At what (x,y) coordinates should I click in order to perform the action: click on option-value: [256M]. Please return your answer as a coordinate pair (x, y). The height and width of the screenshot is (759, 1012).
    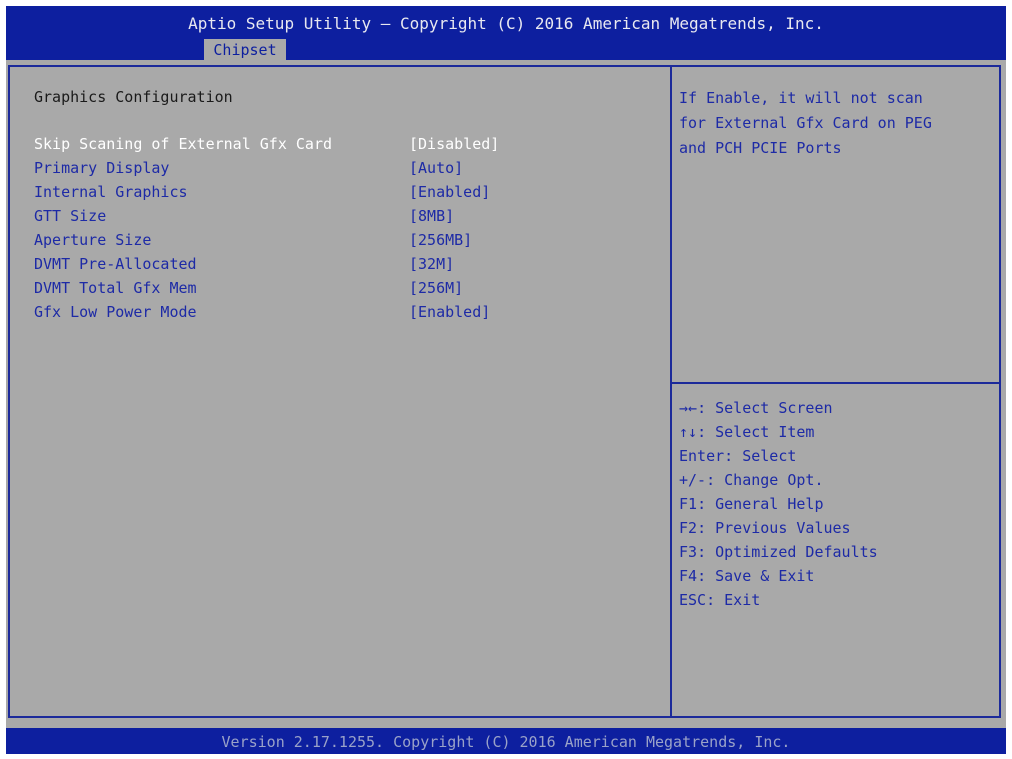
    Looking at the image, I should click on (436, 288).